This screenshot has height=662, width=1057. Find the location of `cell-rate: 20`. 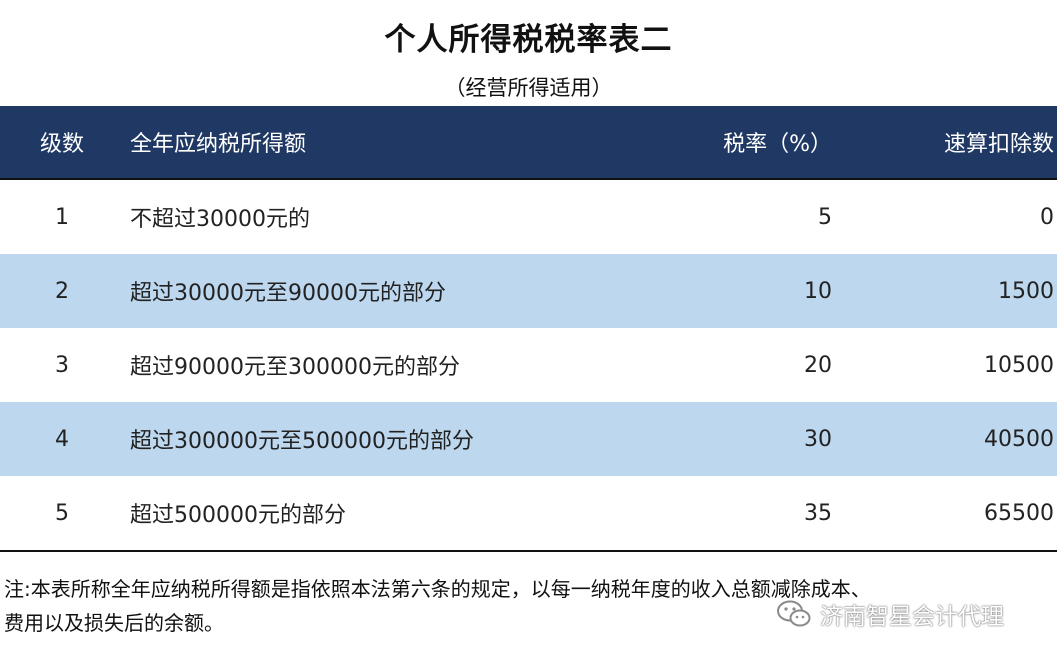

cell-rate: 20 is located at coordinates (818, 365).